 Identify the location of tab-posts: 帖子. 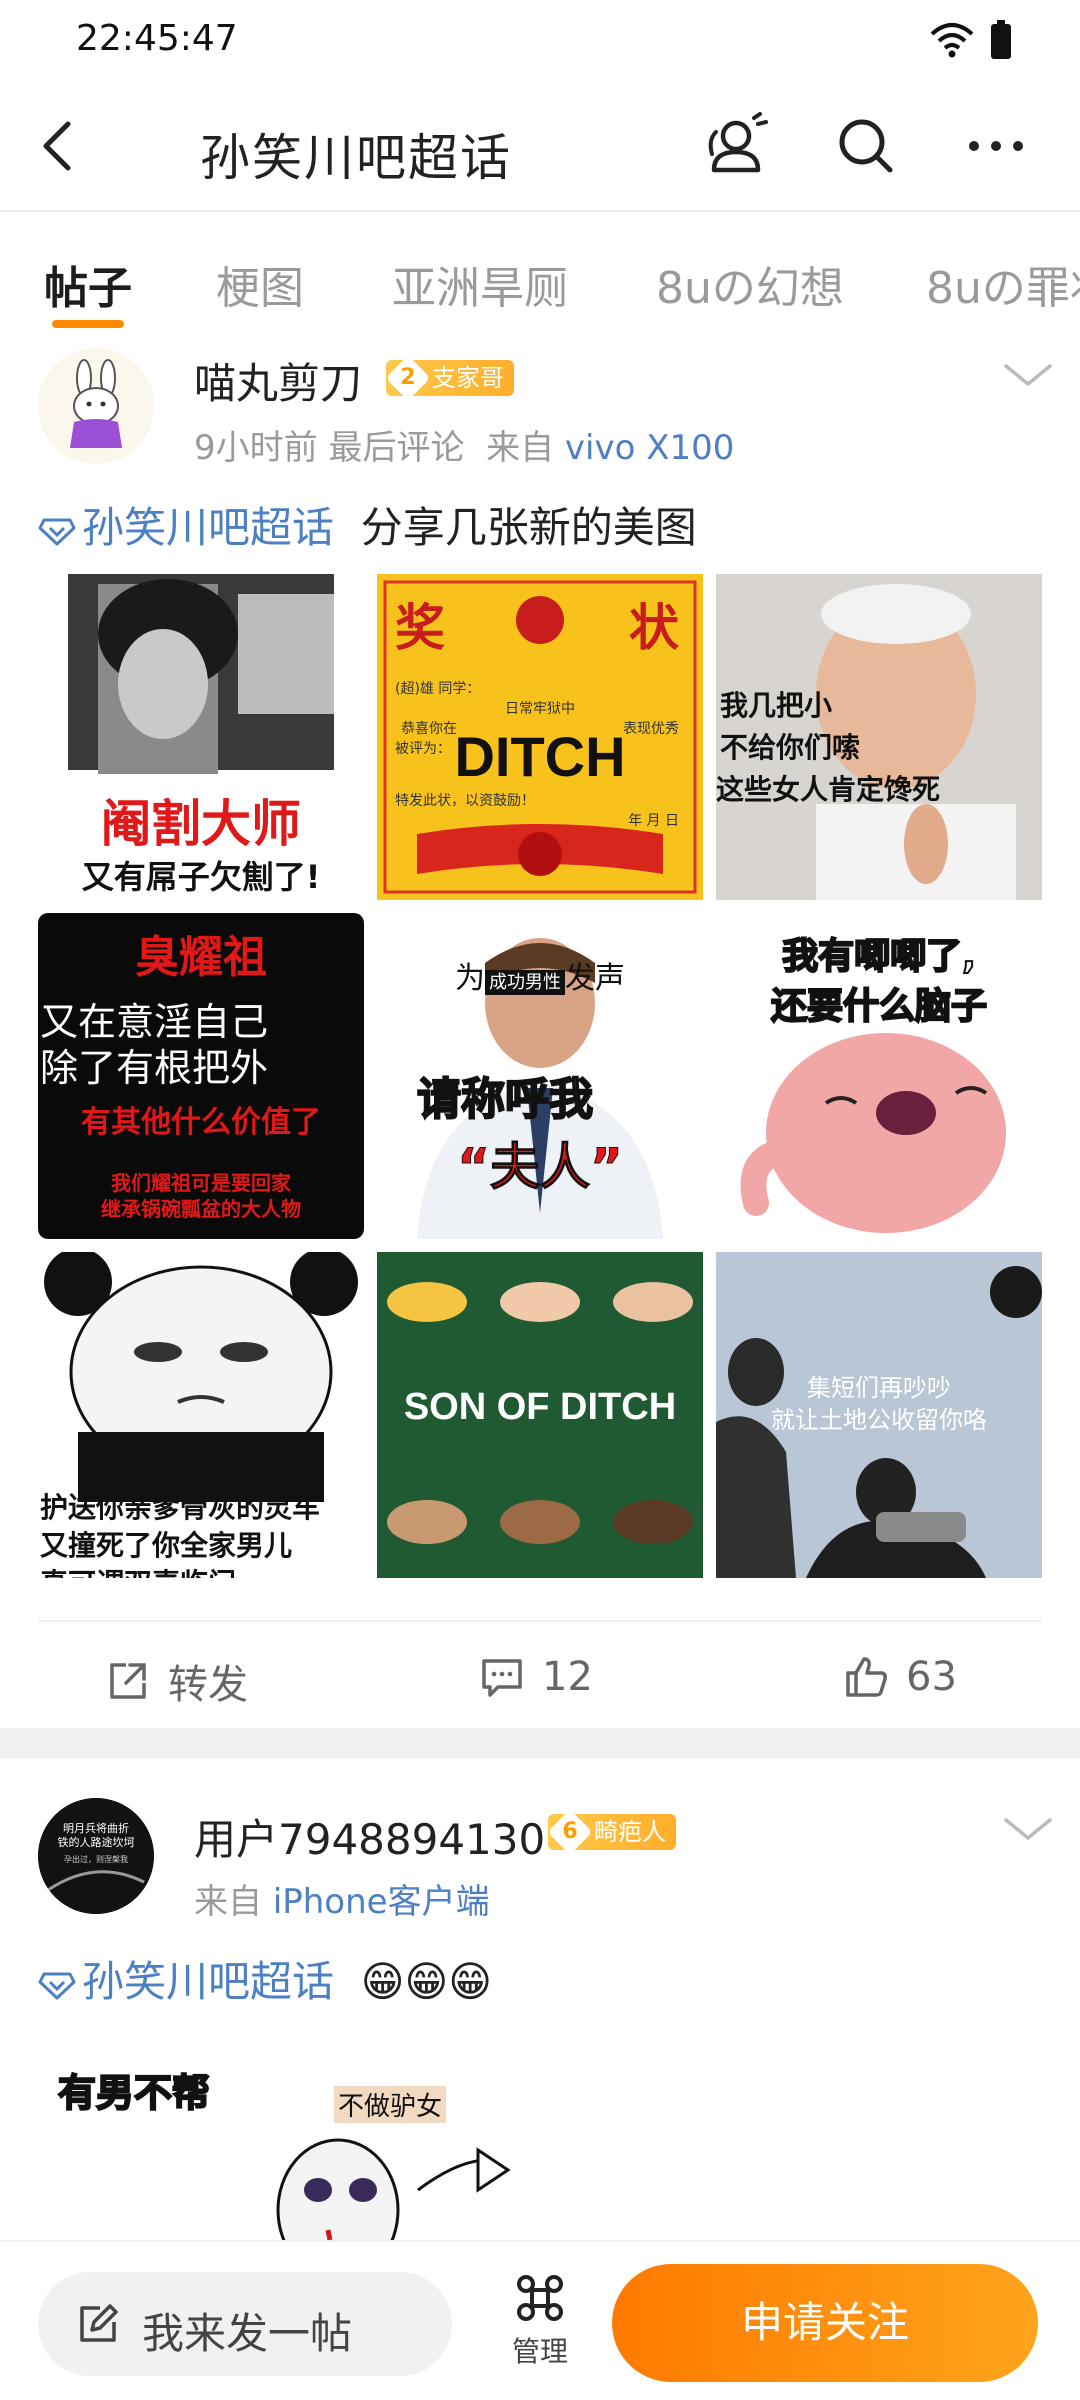
(88, 284).